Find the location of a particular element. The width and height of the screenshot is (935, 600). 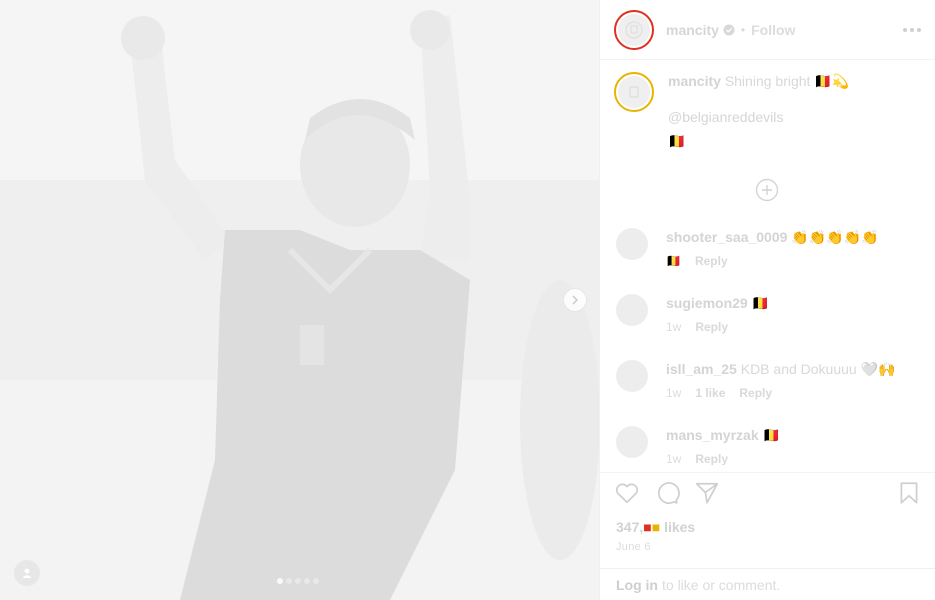

post-header: mancity • Follow is located at coordinates (767, 30).